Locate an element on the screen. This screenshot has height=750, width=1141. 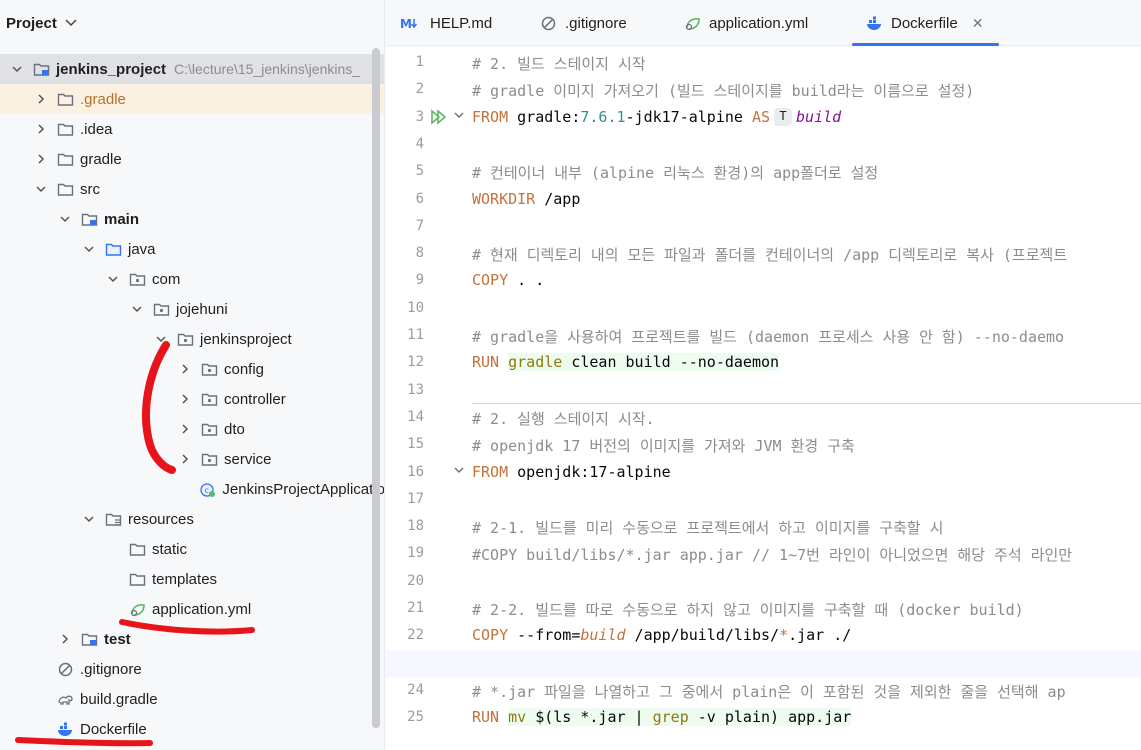
code-token: gradle: is located at coordinates (544, 116).